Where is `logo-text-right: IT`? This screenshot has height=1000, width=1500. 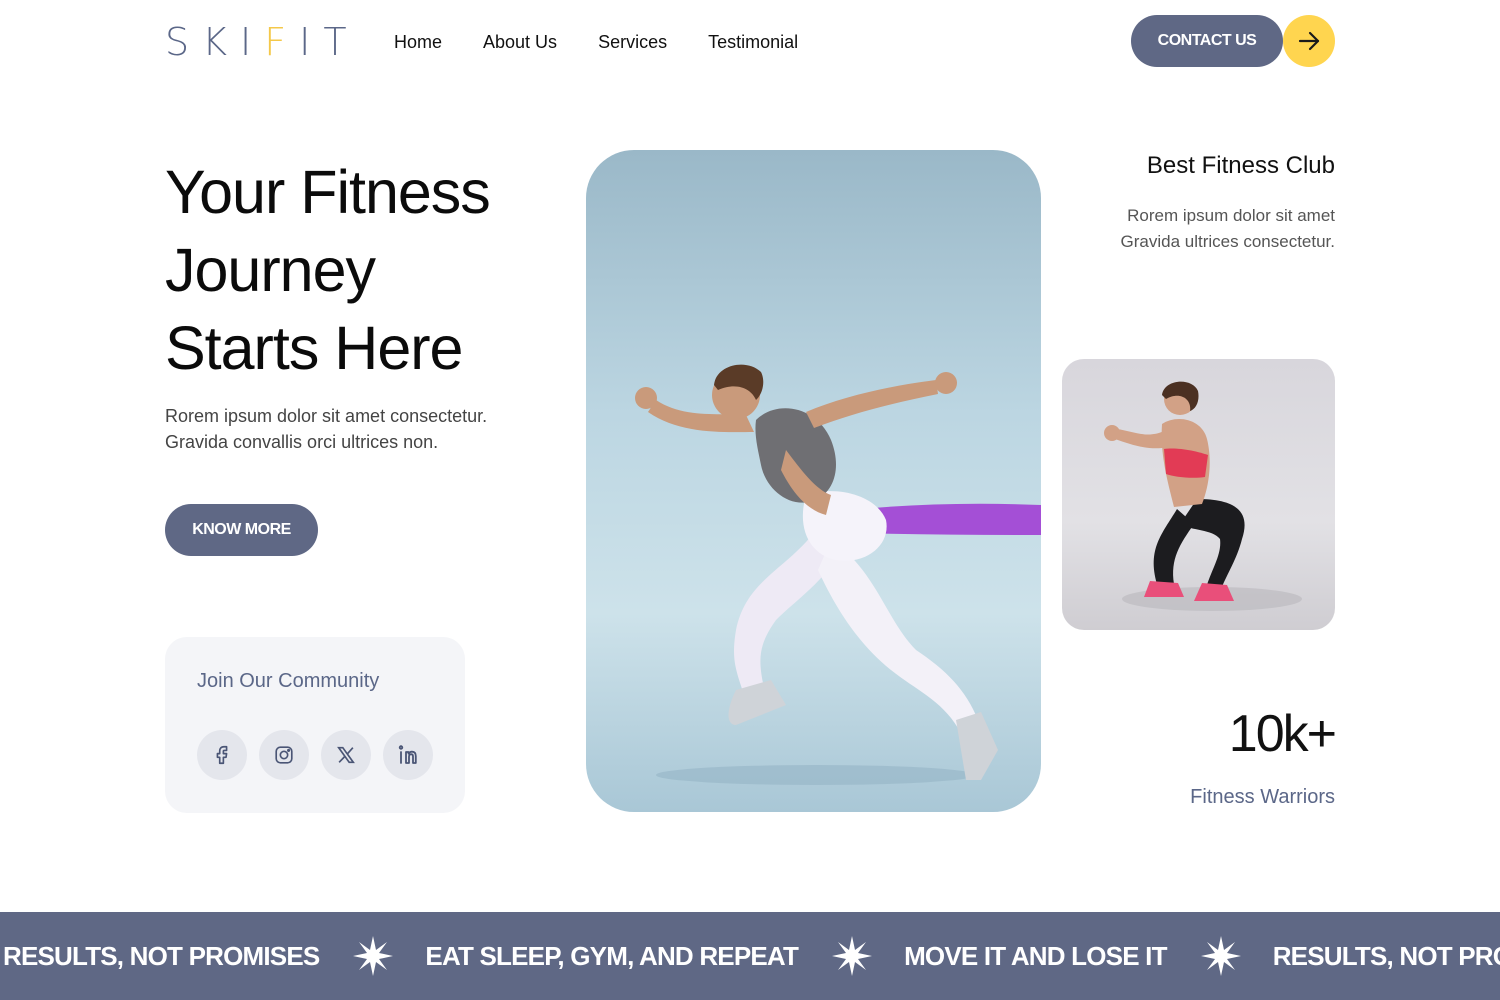
logo-text-right: IT is located at coordinates (329, 42).